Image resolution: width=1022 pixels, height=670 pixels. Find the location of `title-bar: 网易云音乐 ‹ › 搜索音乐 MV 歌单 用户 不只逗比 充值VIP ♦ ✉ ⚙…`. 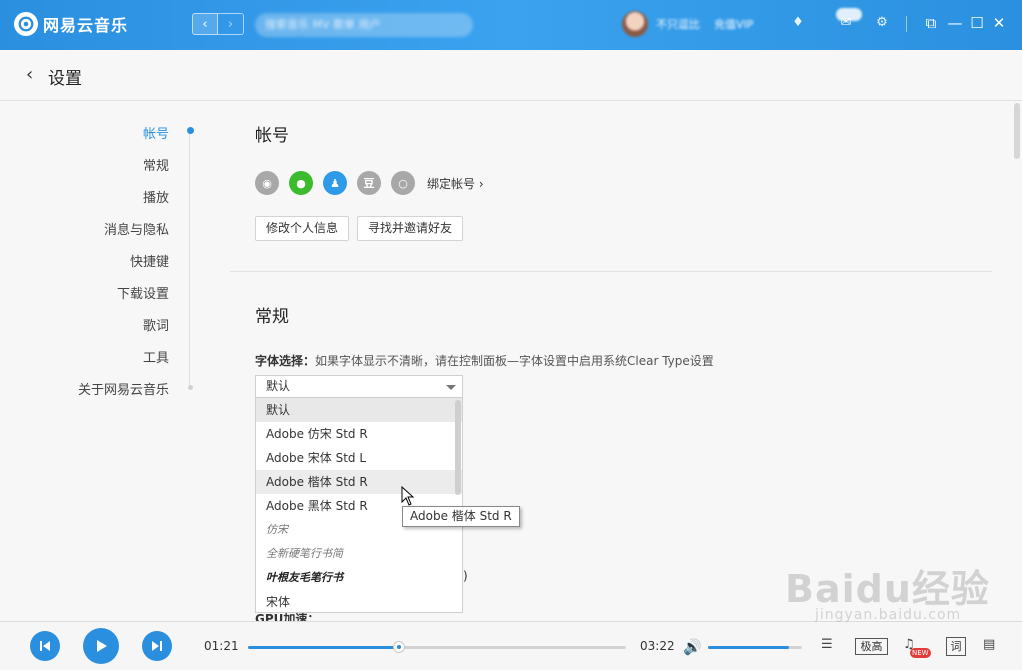

title-bar: 网易云音乐 ‹ › 搜索音乐 MV 歌单 用户 不只逗比 充值VIP ♦ ✉ ⚙… is located at coordinates (511, 25).